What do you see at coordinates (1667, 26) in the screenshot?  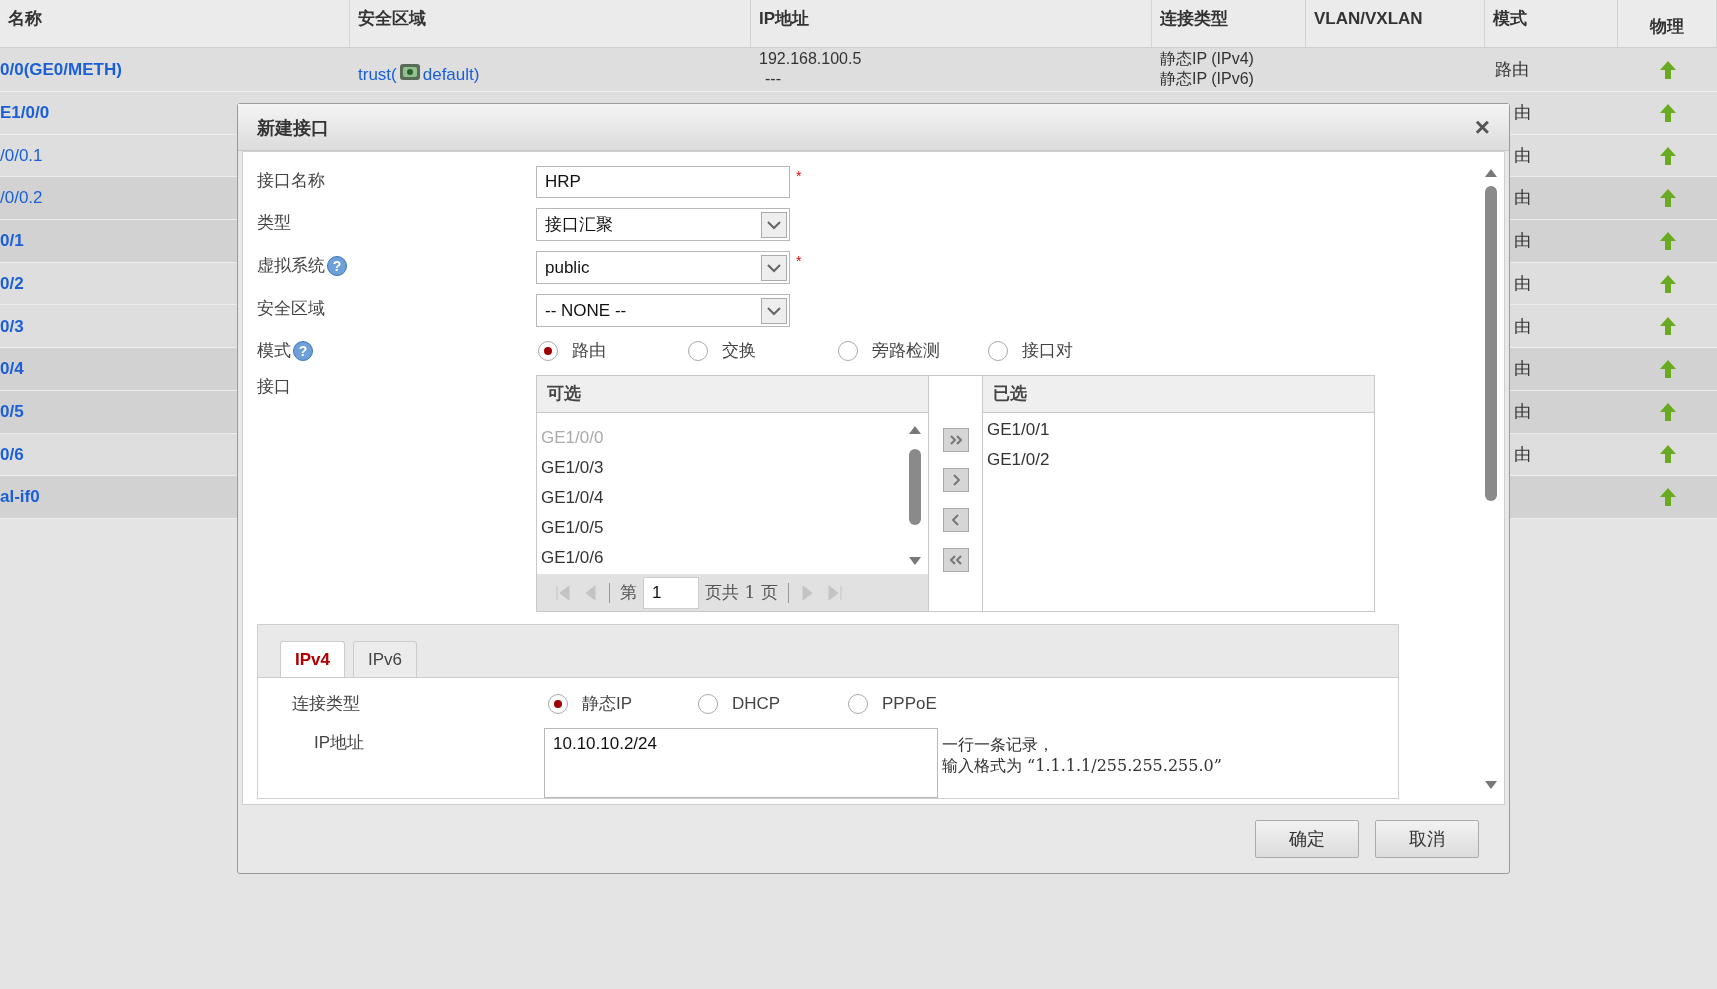 I see `column-header: 物理` at bounding box center [1667, 26].